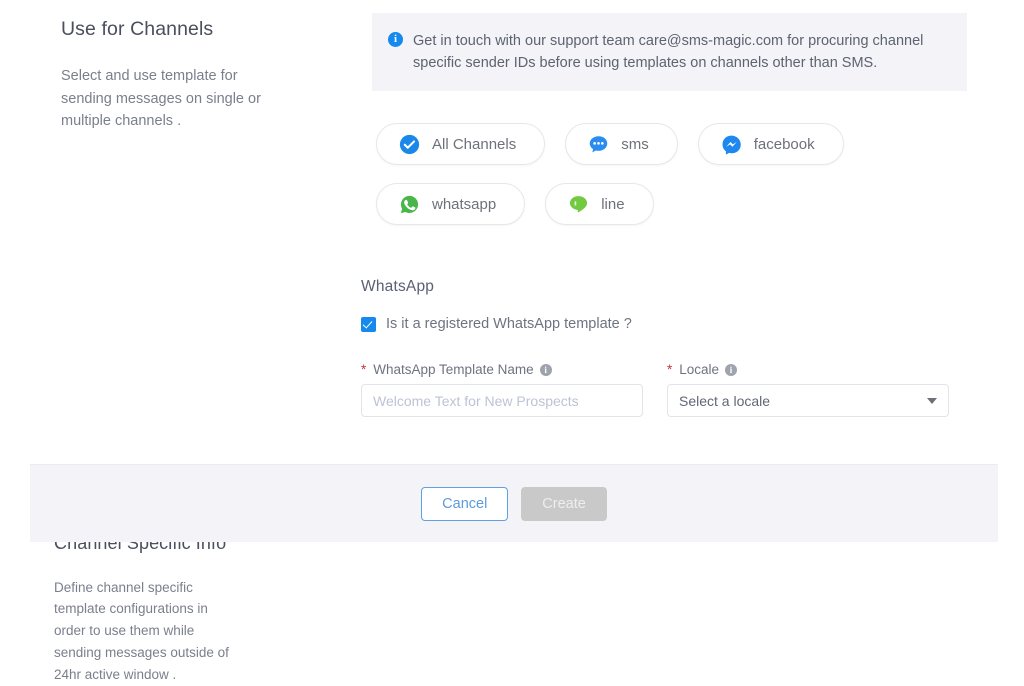  I want to click on channel-chip-label: facebook, so click(784, 144).